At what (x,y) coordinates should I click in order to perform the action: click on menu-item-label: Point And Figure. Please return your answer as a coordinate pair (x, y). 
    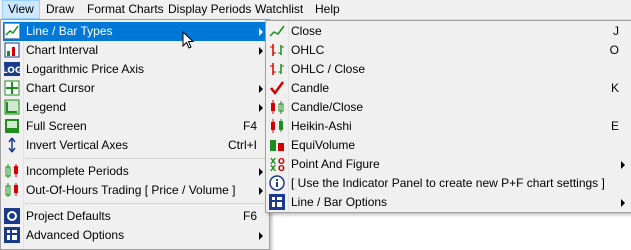
    Looking at the image, I should click on (335, 164).